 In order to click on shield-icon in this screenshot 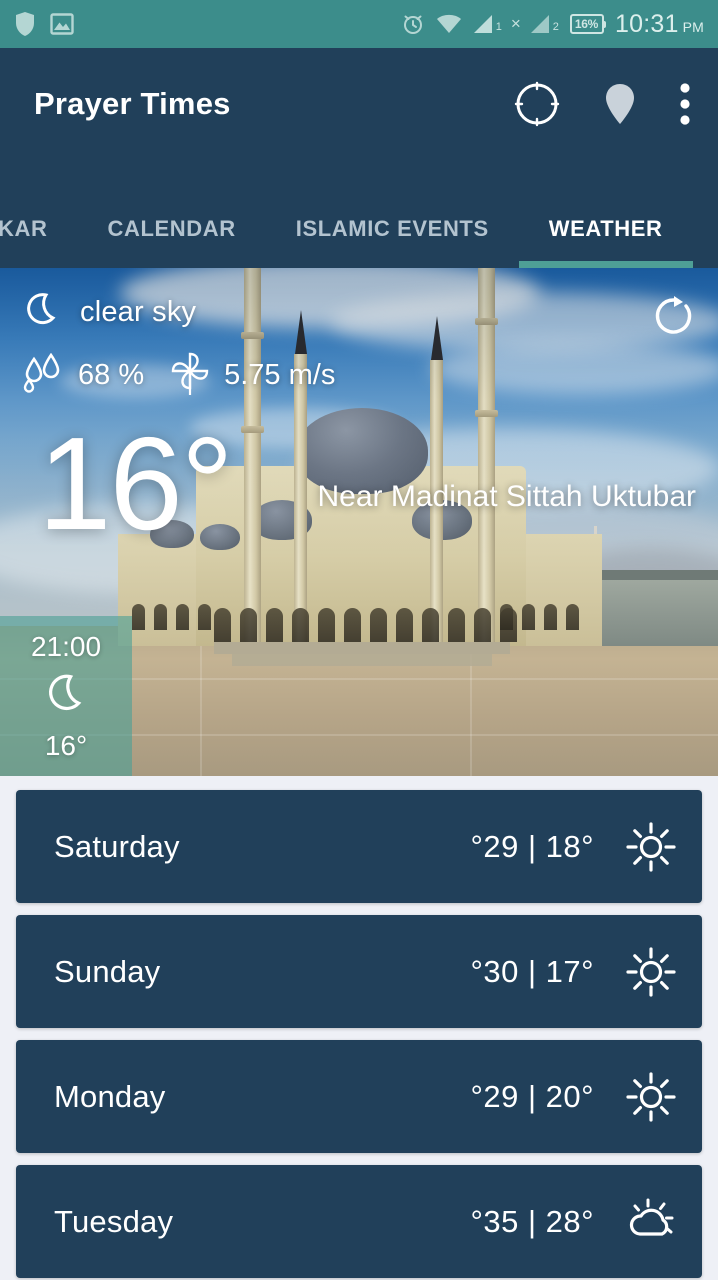, I will do `click(25, 24)`.